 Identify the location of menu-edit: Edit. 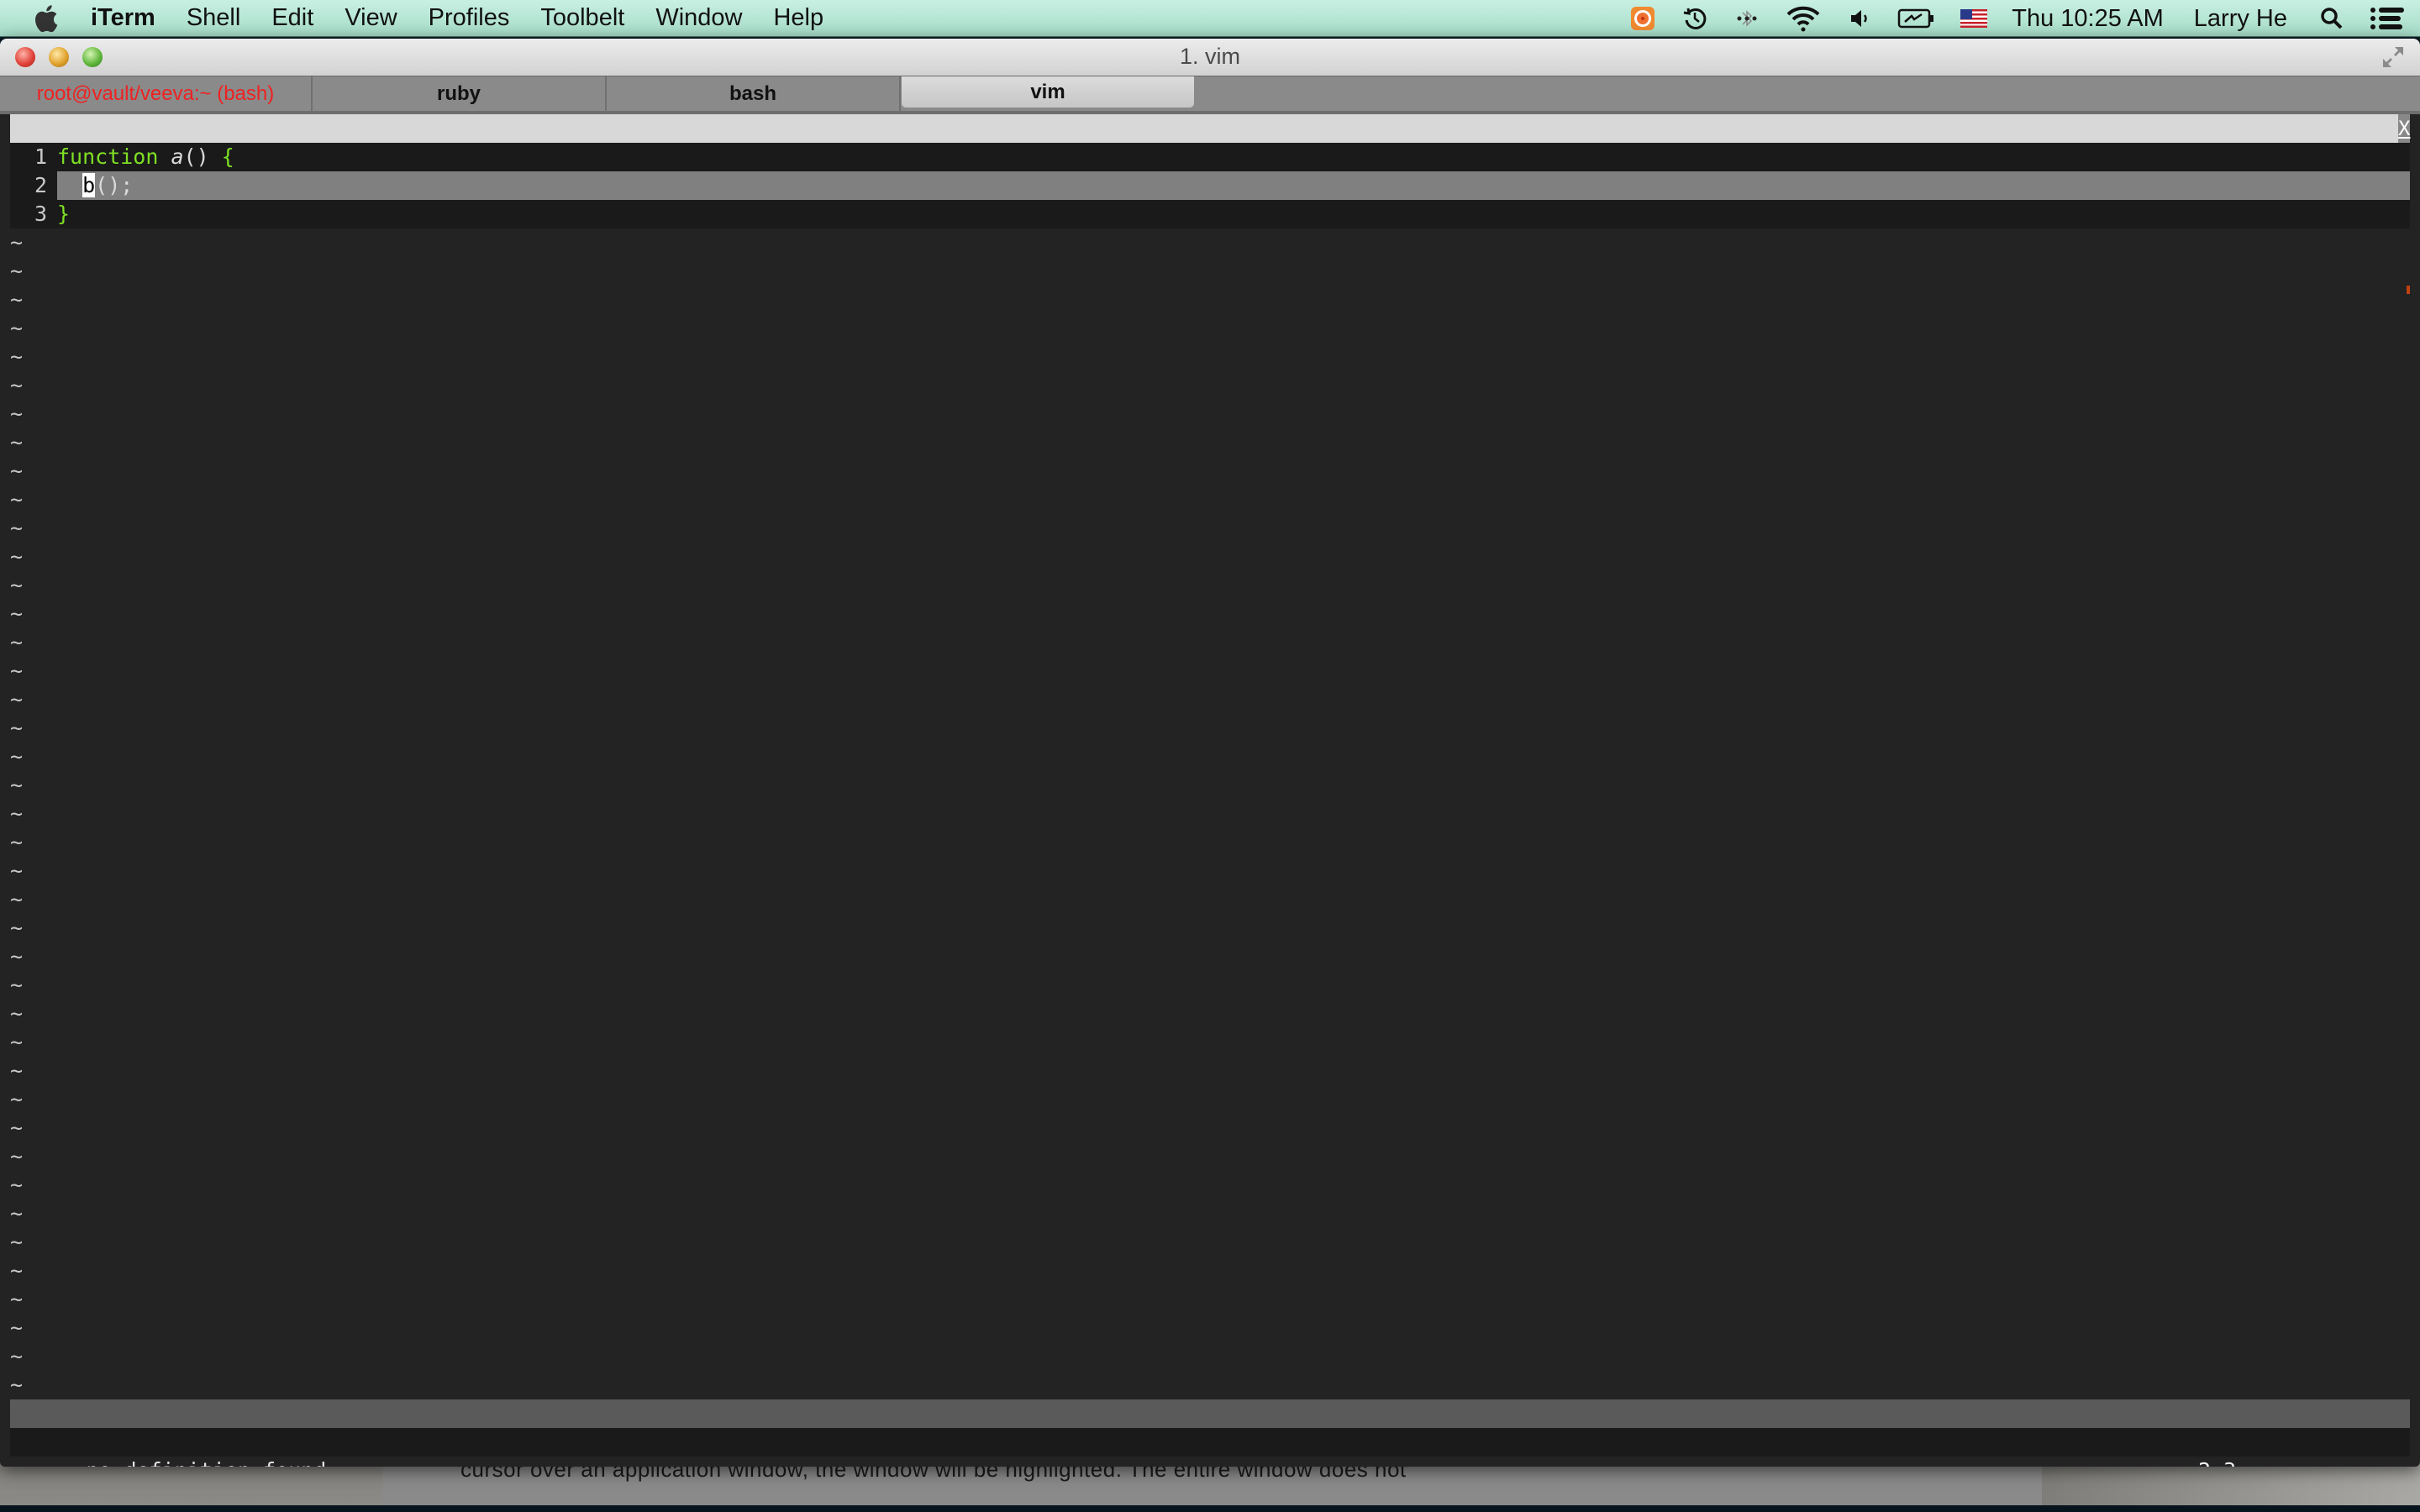
(292, 18).